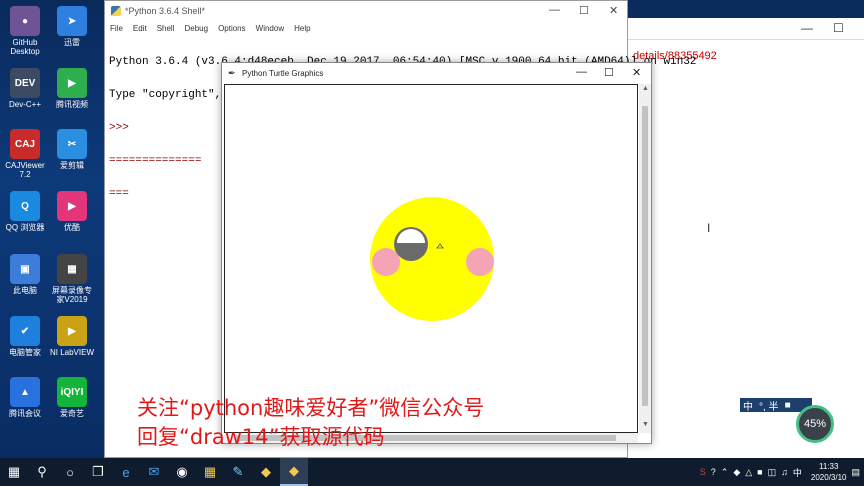 This screenshot has height=486, width=864. I want to click on shield-icon: △, so click(748, 472).